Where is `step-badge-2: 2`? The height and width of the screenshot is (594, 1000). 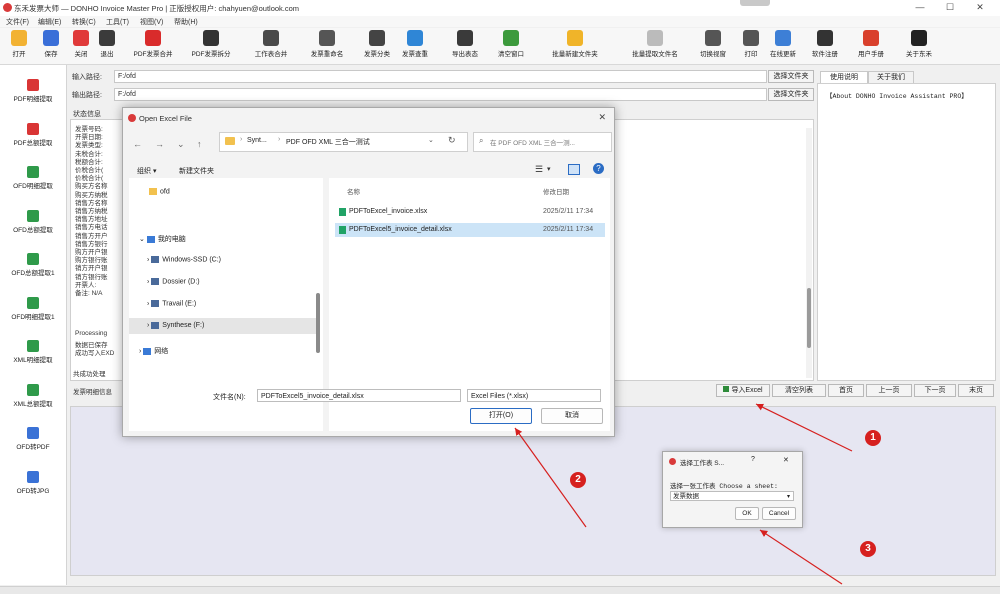 step-badge-2: 2 is located at coordinates (578, 480).